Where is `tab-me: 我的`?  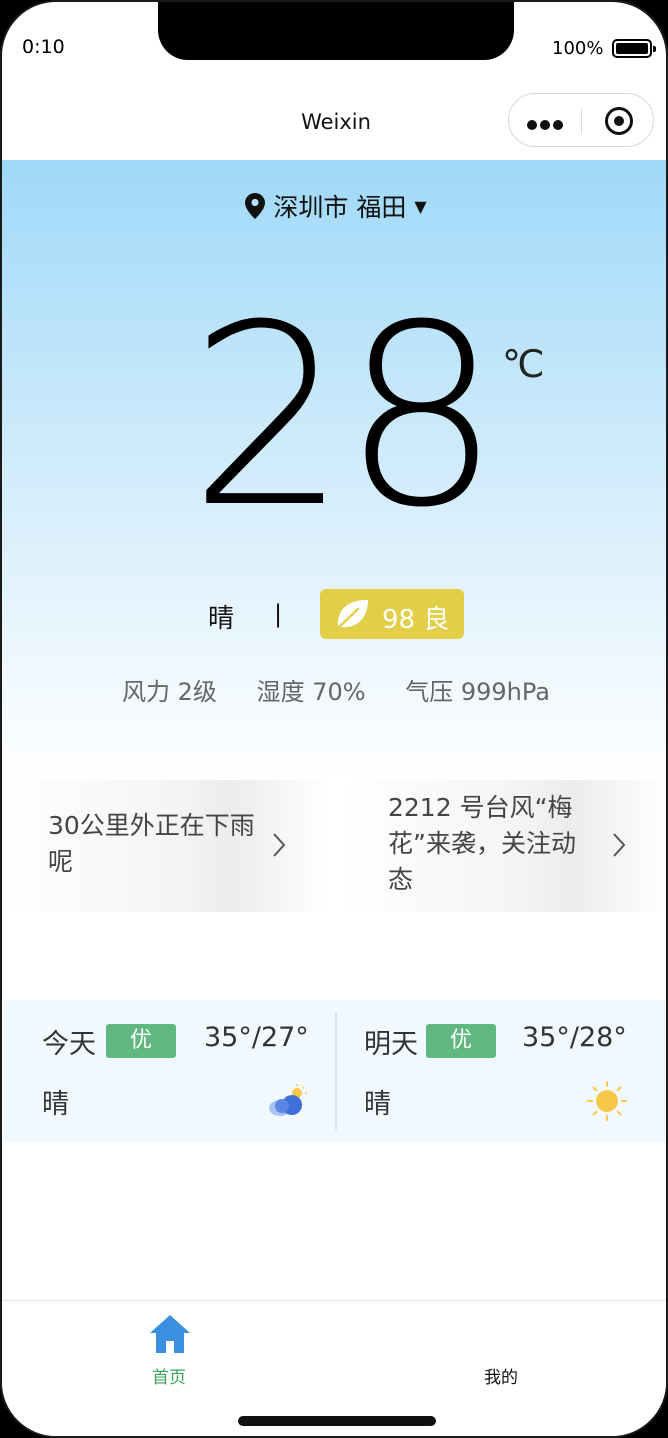
tab-me: 我的 is located at coordinates (501, 1375).